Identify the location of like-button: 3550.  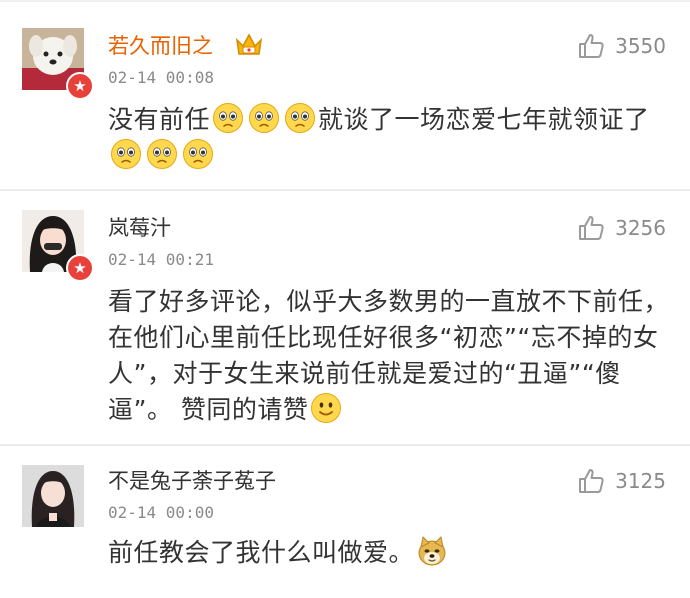
(621, 46).